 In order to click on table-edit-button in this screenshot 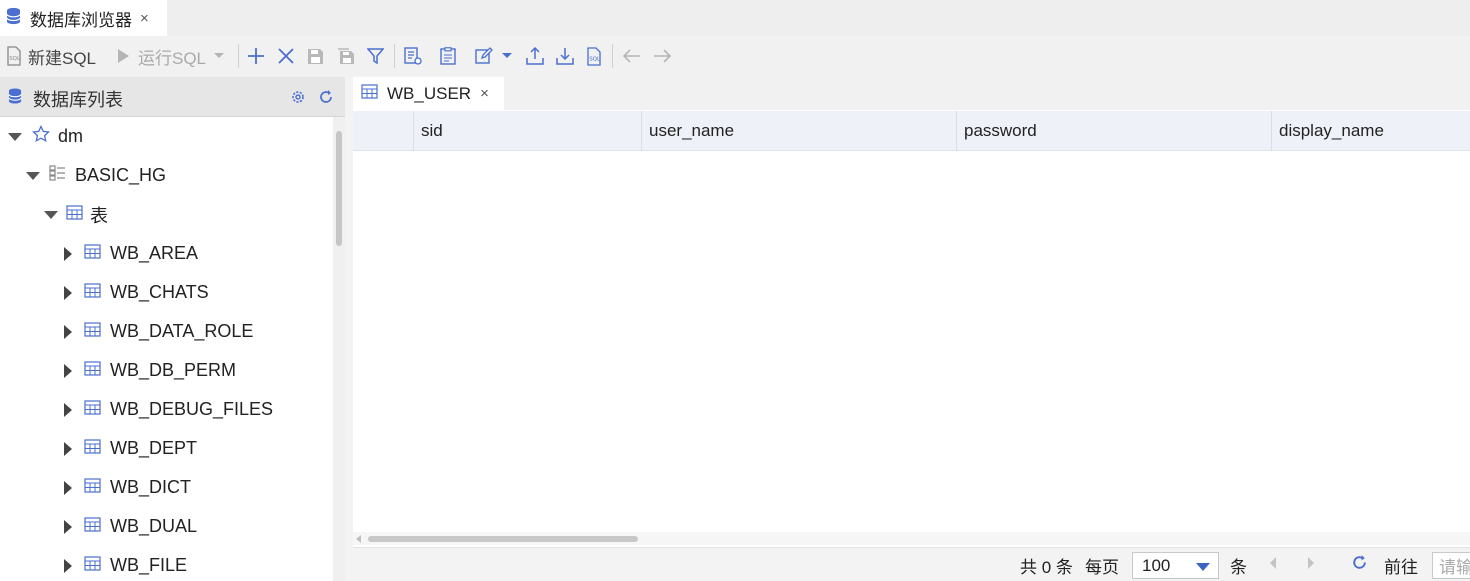, I will do `click(413, 56)`.